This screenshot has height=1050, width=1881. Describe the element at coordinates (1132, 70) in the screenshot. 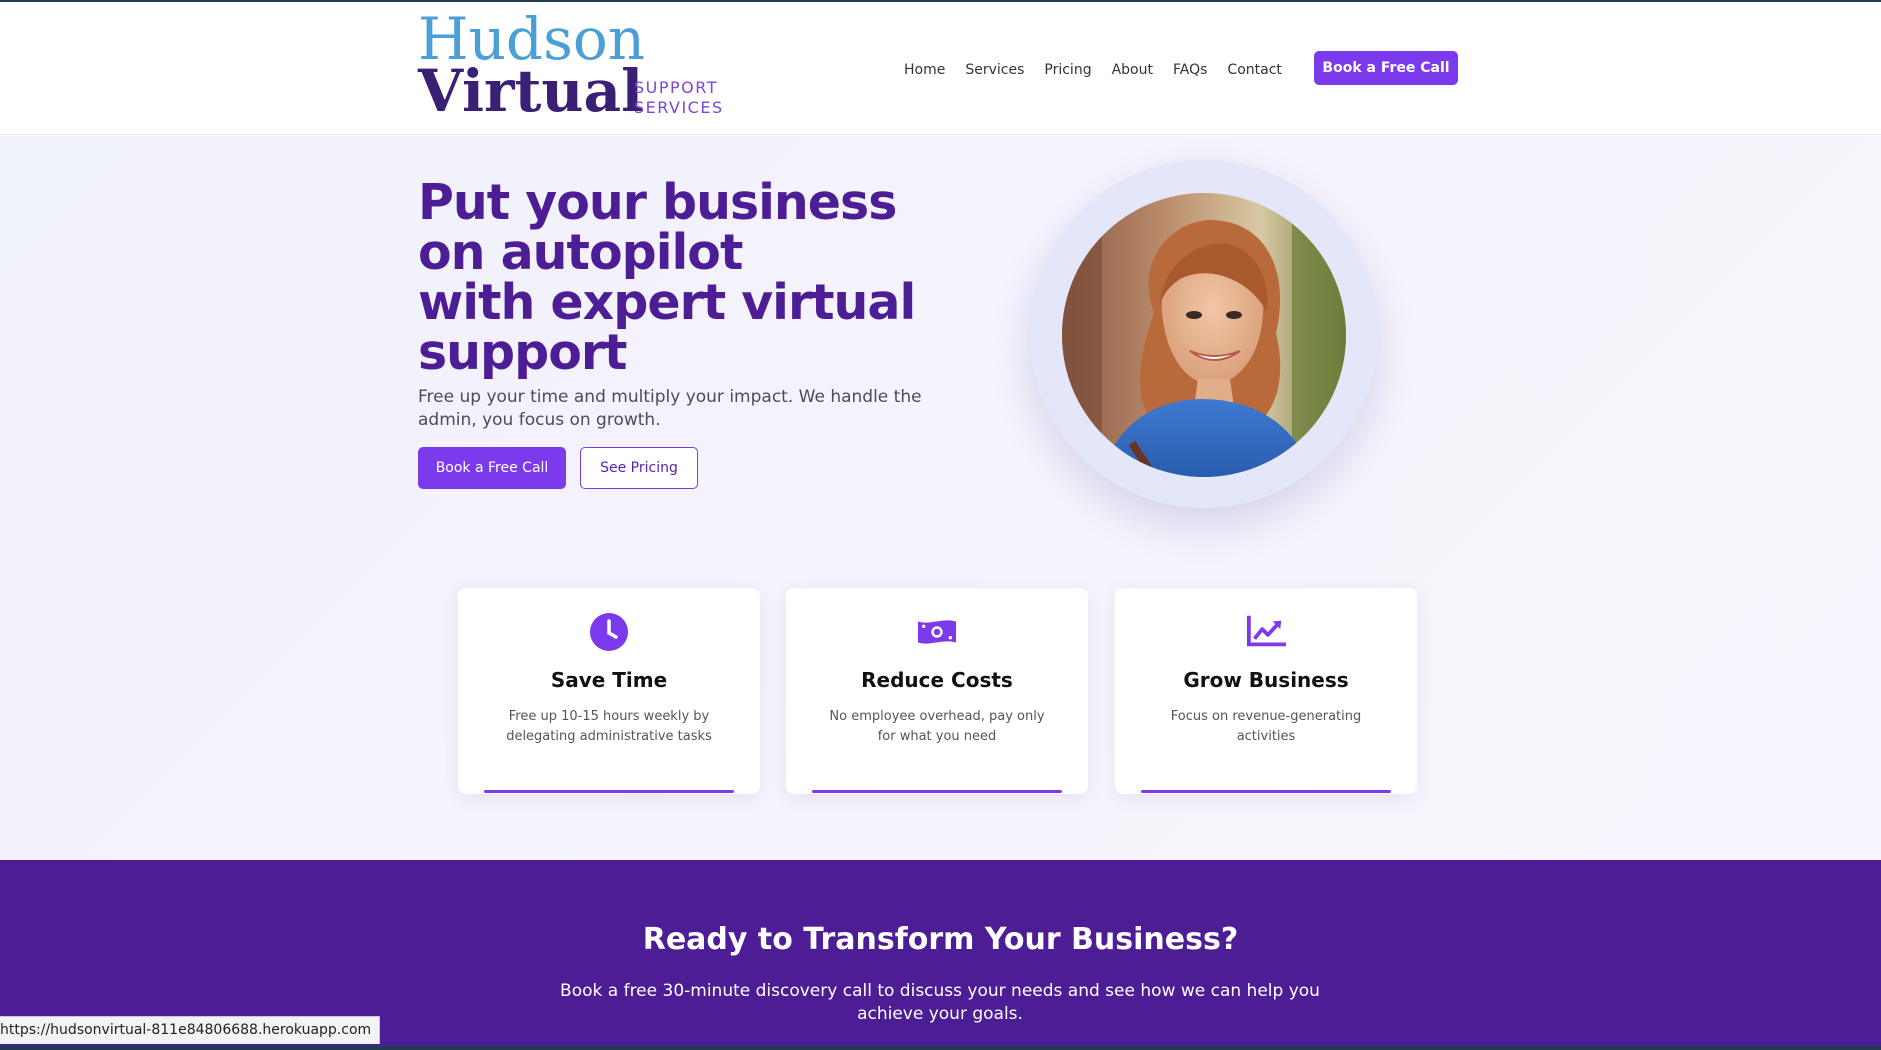

I see `nav-about: About` at that location.